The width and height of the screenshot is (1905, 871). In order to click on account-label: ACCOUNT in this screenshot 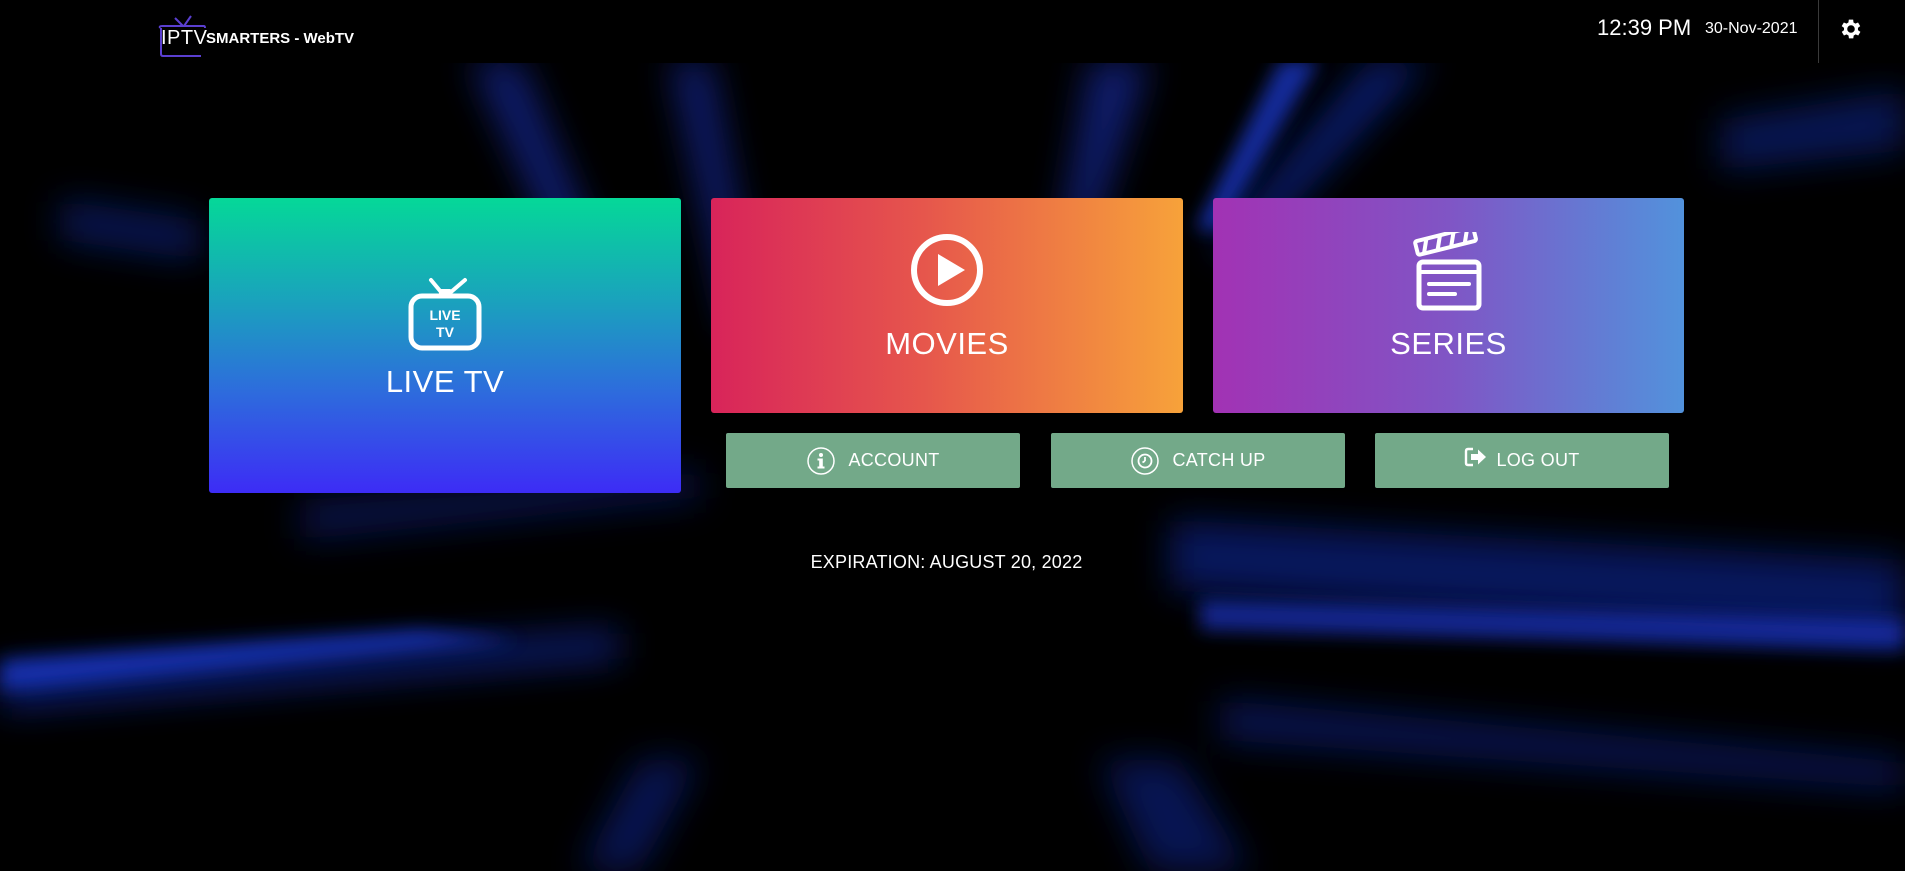, I will do `click(894, 460)`.